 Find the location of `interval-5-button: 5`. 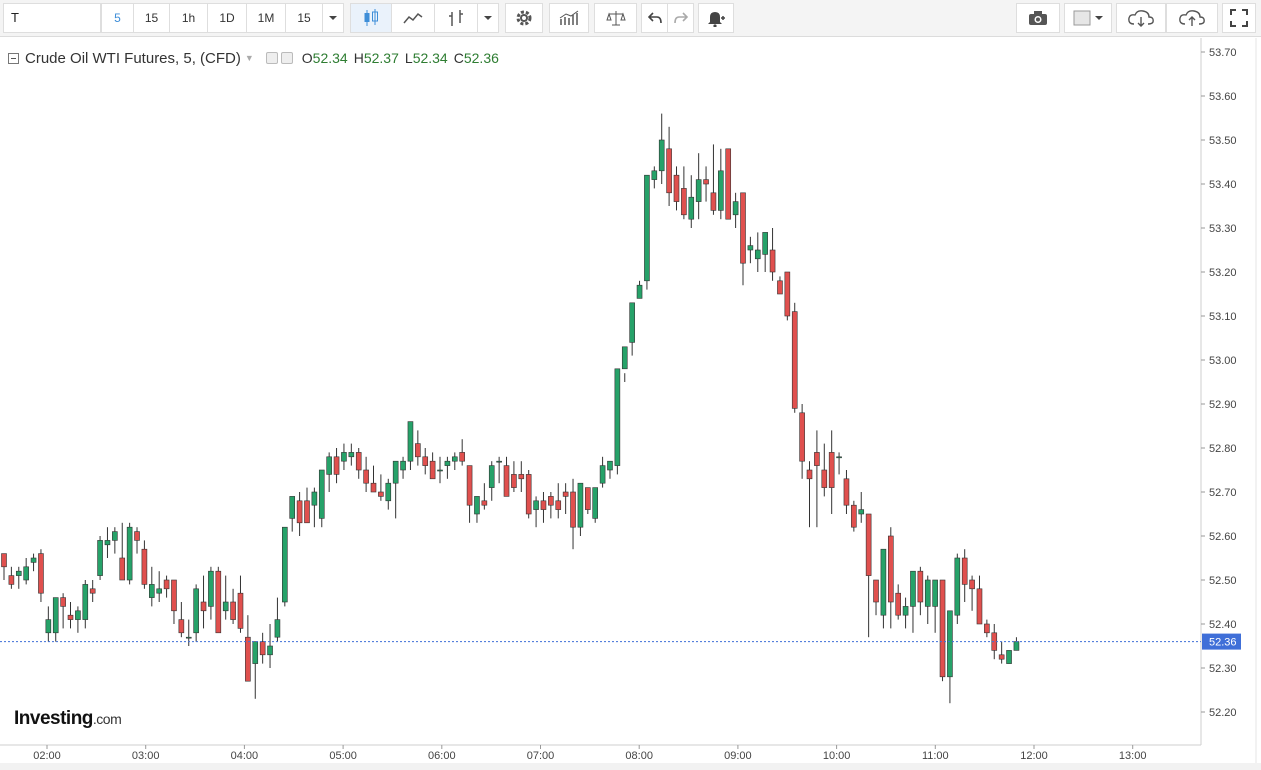

interval-5-button: 5 is located at coordinates (117, 18).